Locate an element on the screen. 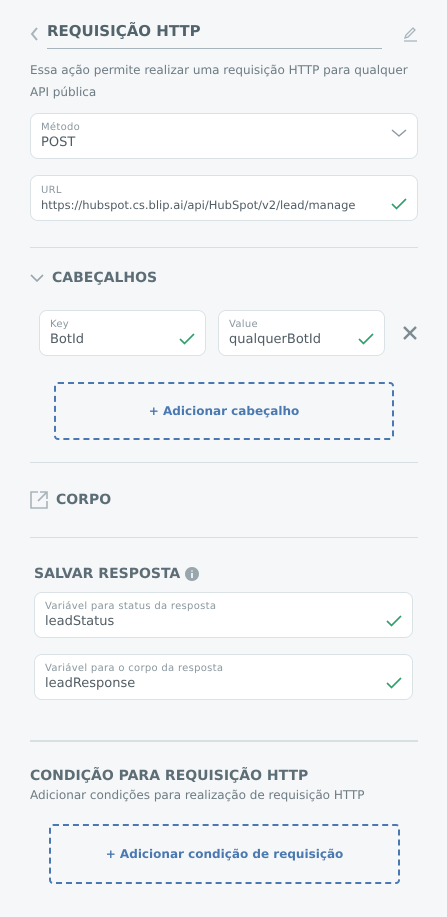 This screenshot has height=917, width=447. key-field: Key BotId is located at coordinates (122, 333).